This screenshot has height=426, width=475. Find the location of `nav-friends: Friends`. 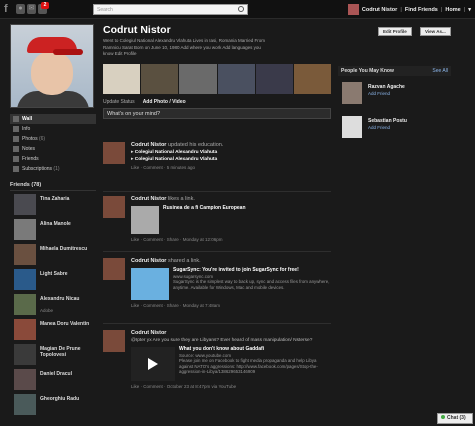

nav-friends: Friends is located at coordinates (53, 159).